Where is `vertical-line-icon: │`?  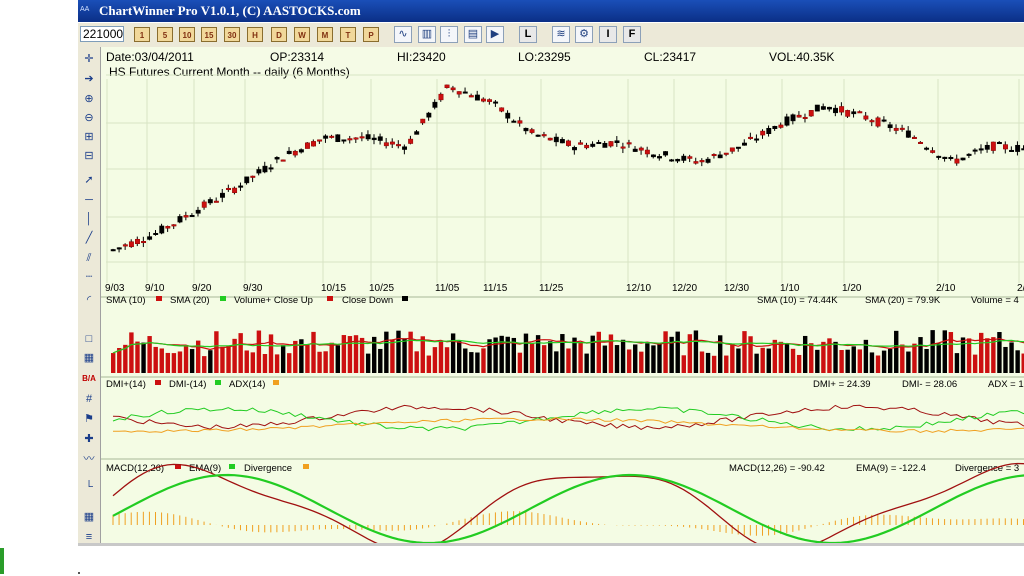
vertical-line-icon: │ is located at coordinates (89, 219).